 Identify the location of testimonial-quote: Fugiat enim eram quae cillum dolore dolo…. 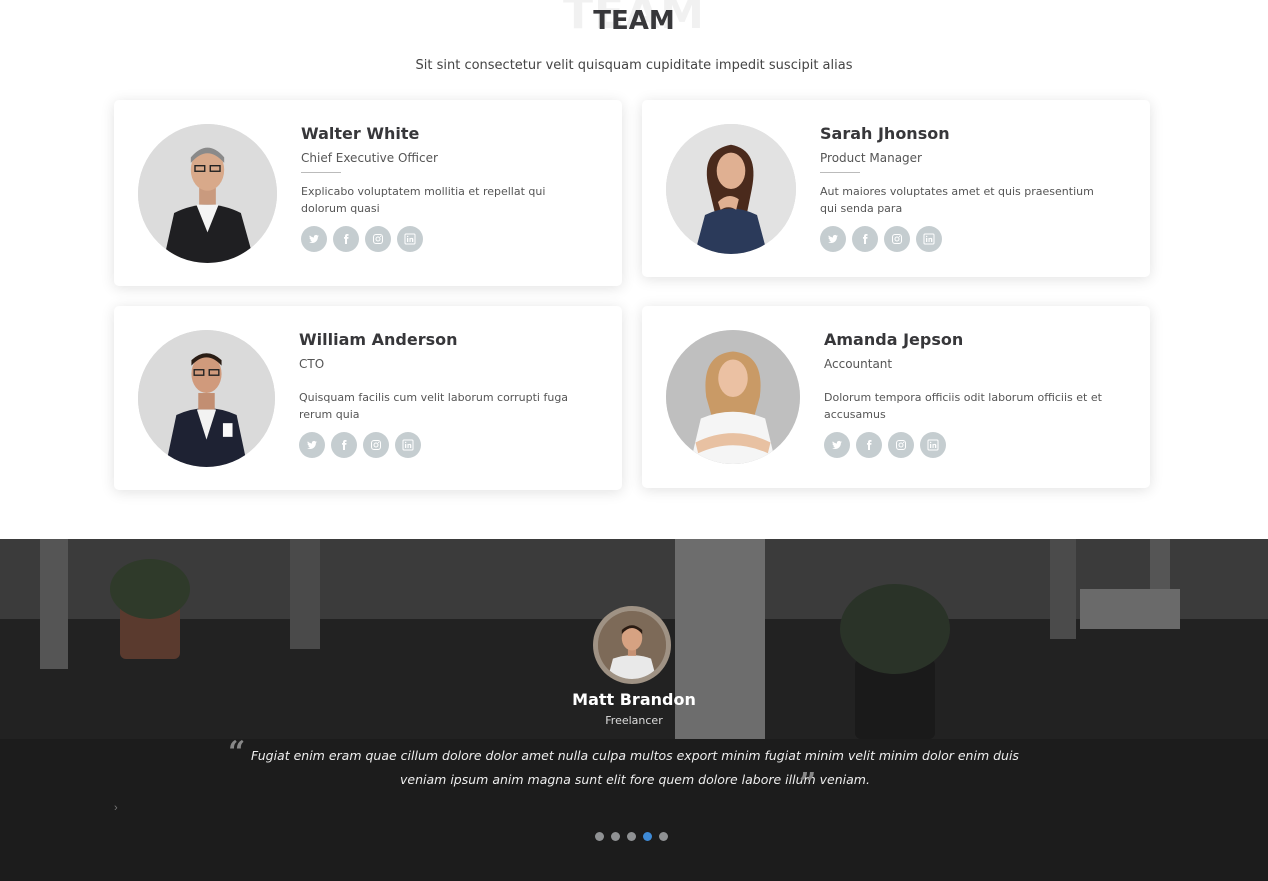
(635, 767).